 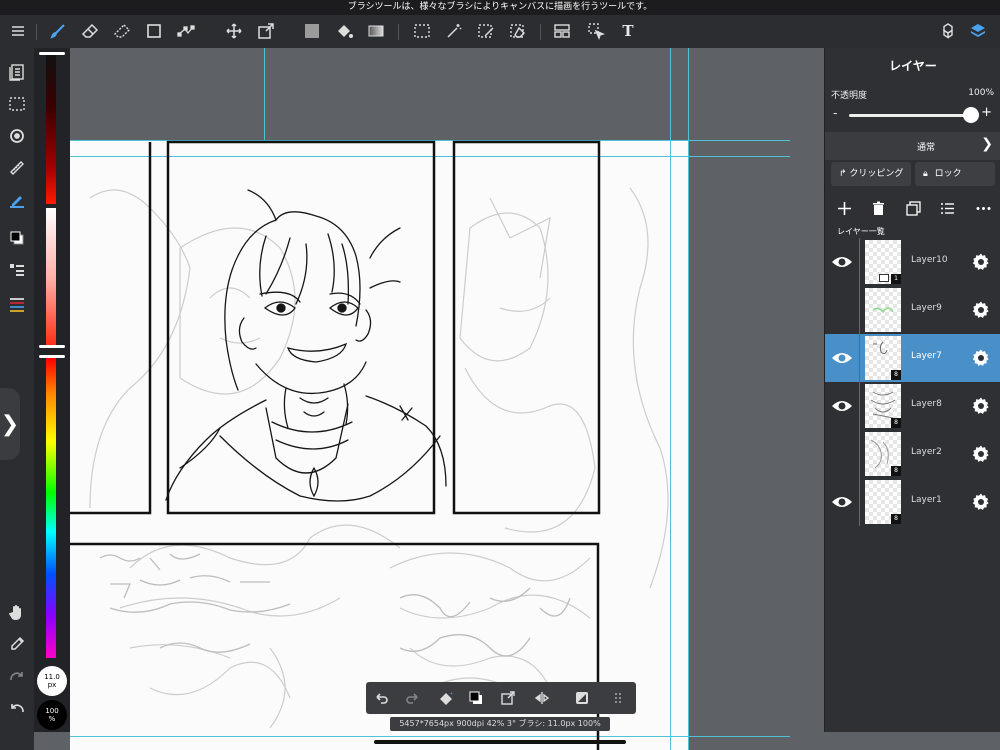 I want to click on opacity-slider, so click(x=910, y=115).